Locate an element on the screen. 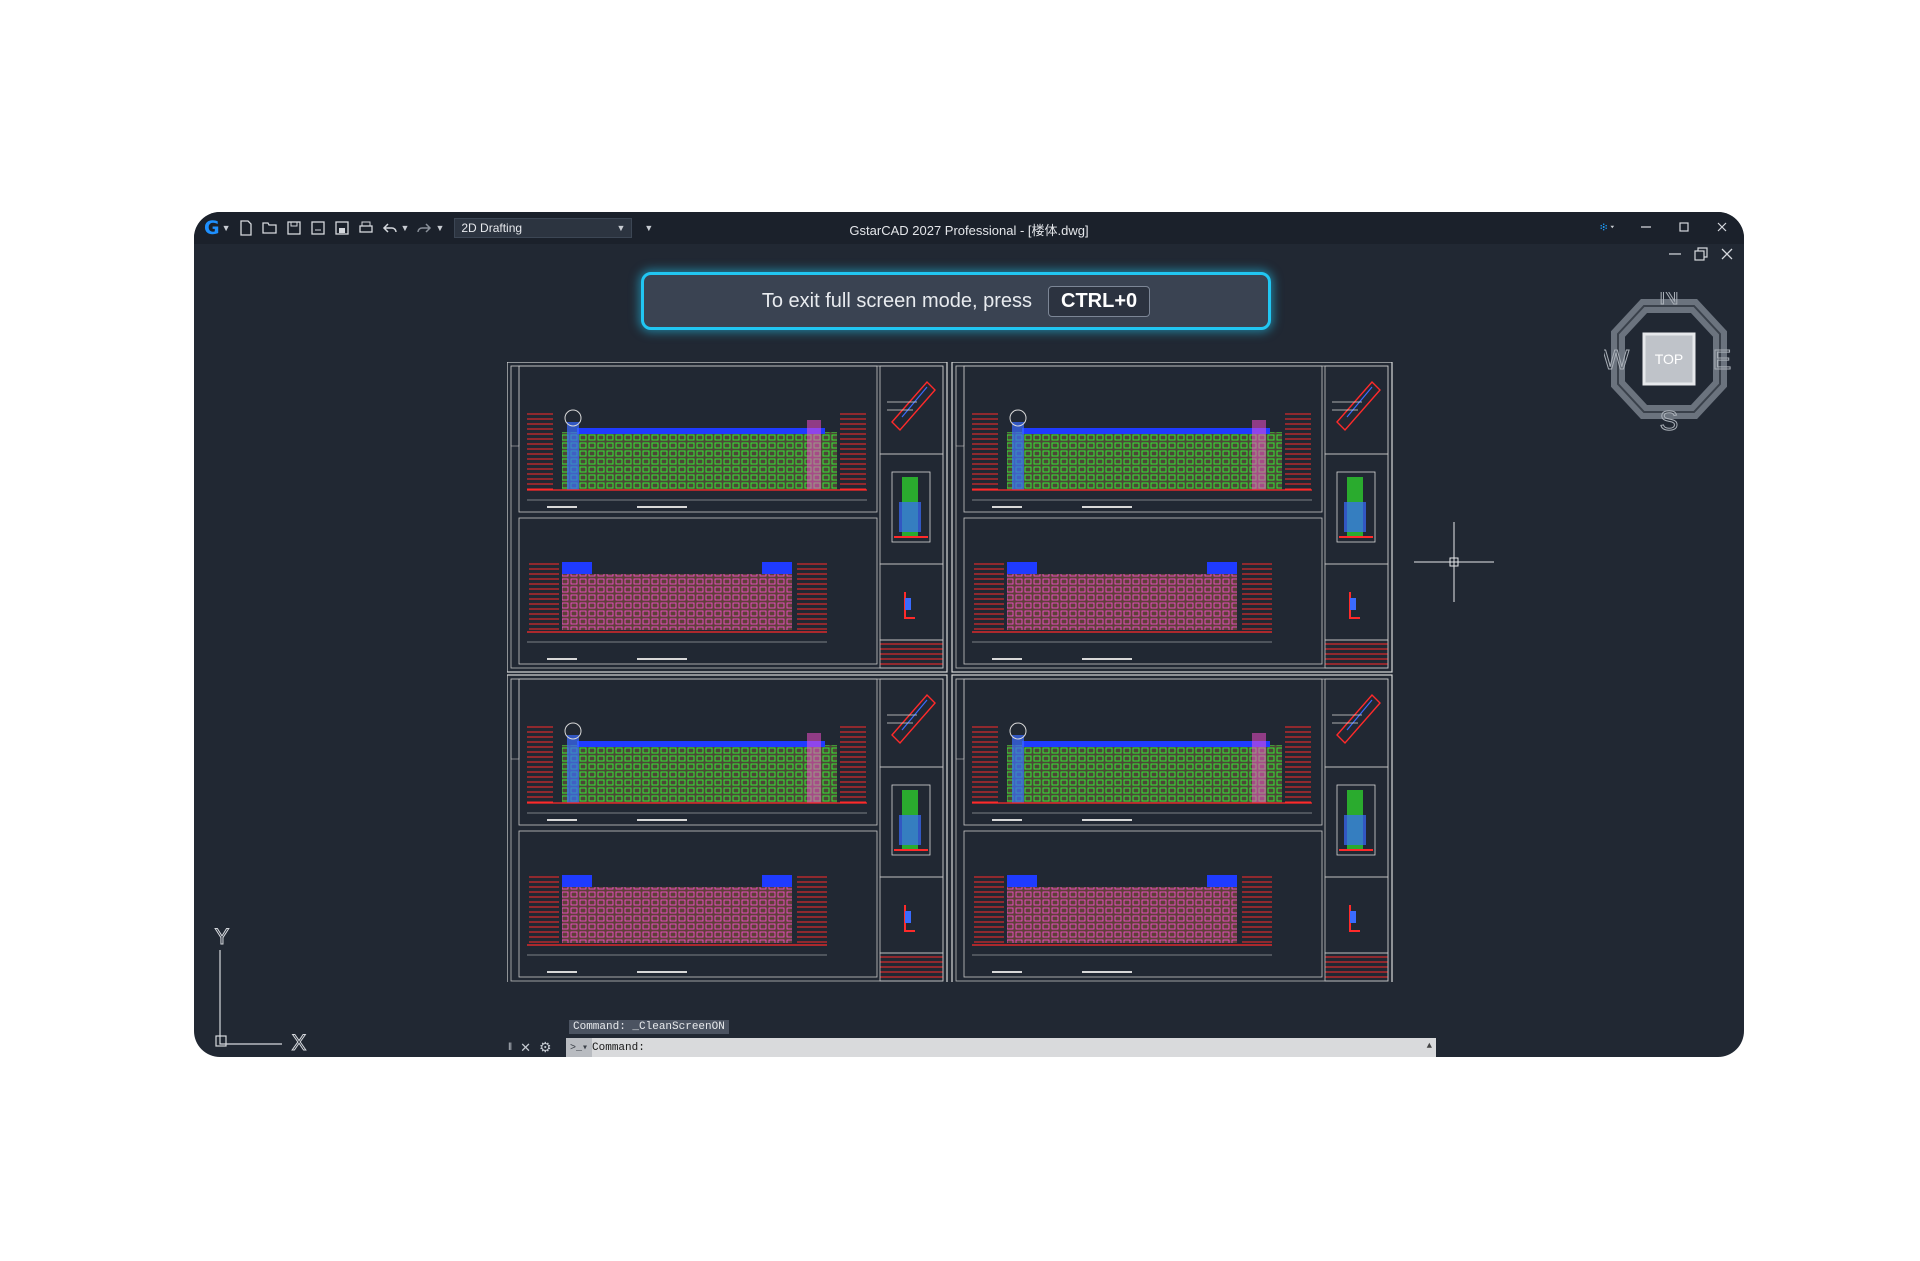 The image size is (1920, 1261). ucs-y-label: Y is located at coordinates (222, 936).